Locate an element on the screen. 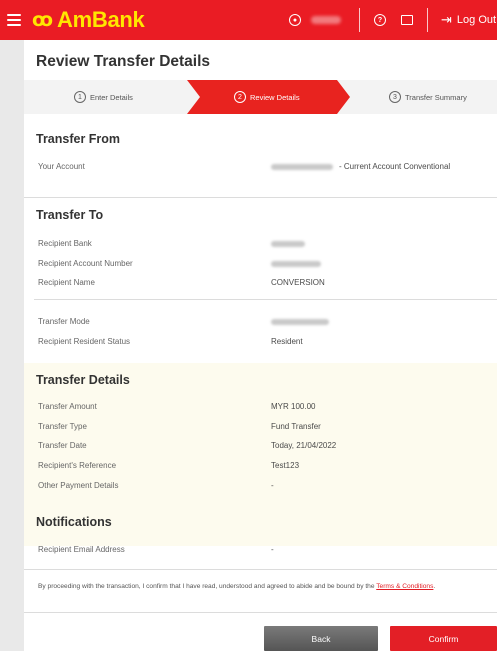 The width and height of the screenshot is (497, 651). recipient-reference-value: Test123 is located at coordinates (285, 465).